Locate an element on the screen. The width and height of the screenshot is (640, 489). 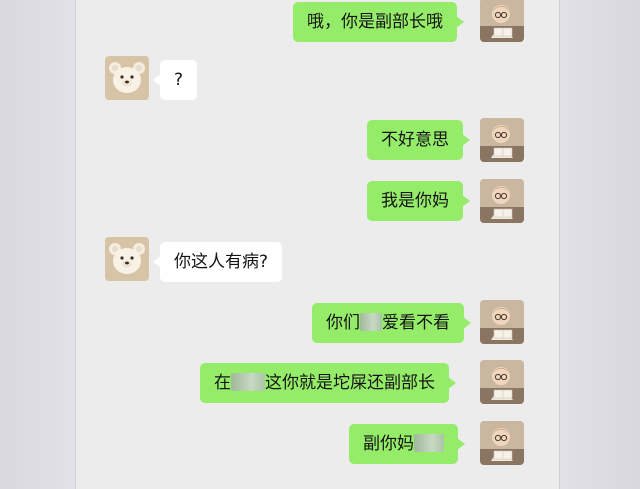
outgoing-message: 哦，你是副部长哦 is located at coordinates (378, 22).